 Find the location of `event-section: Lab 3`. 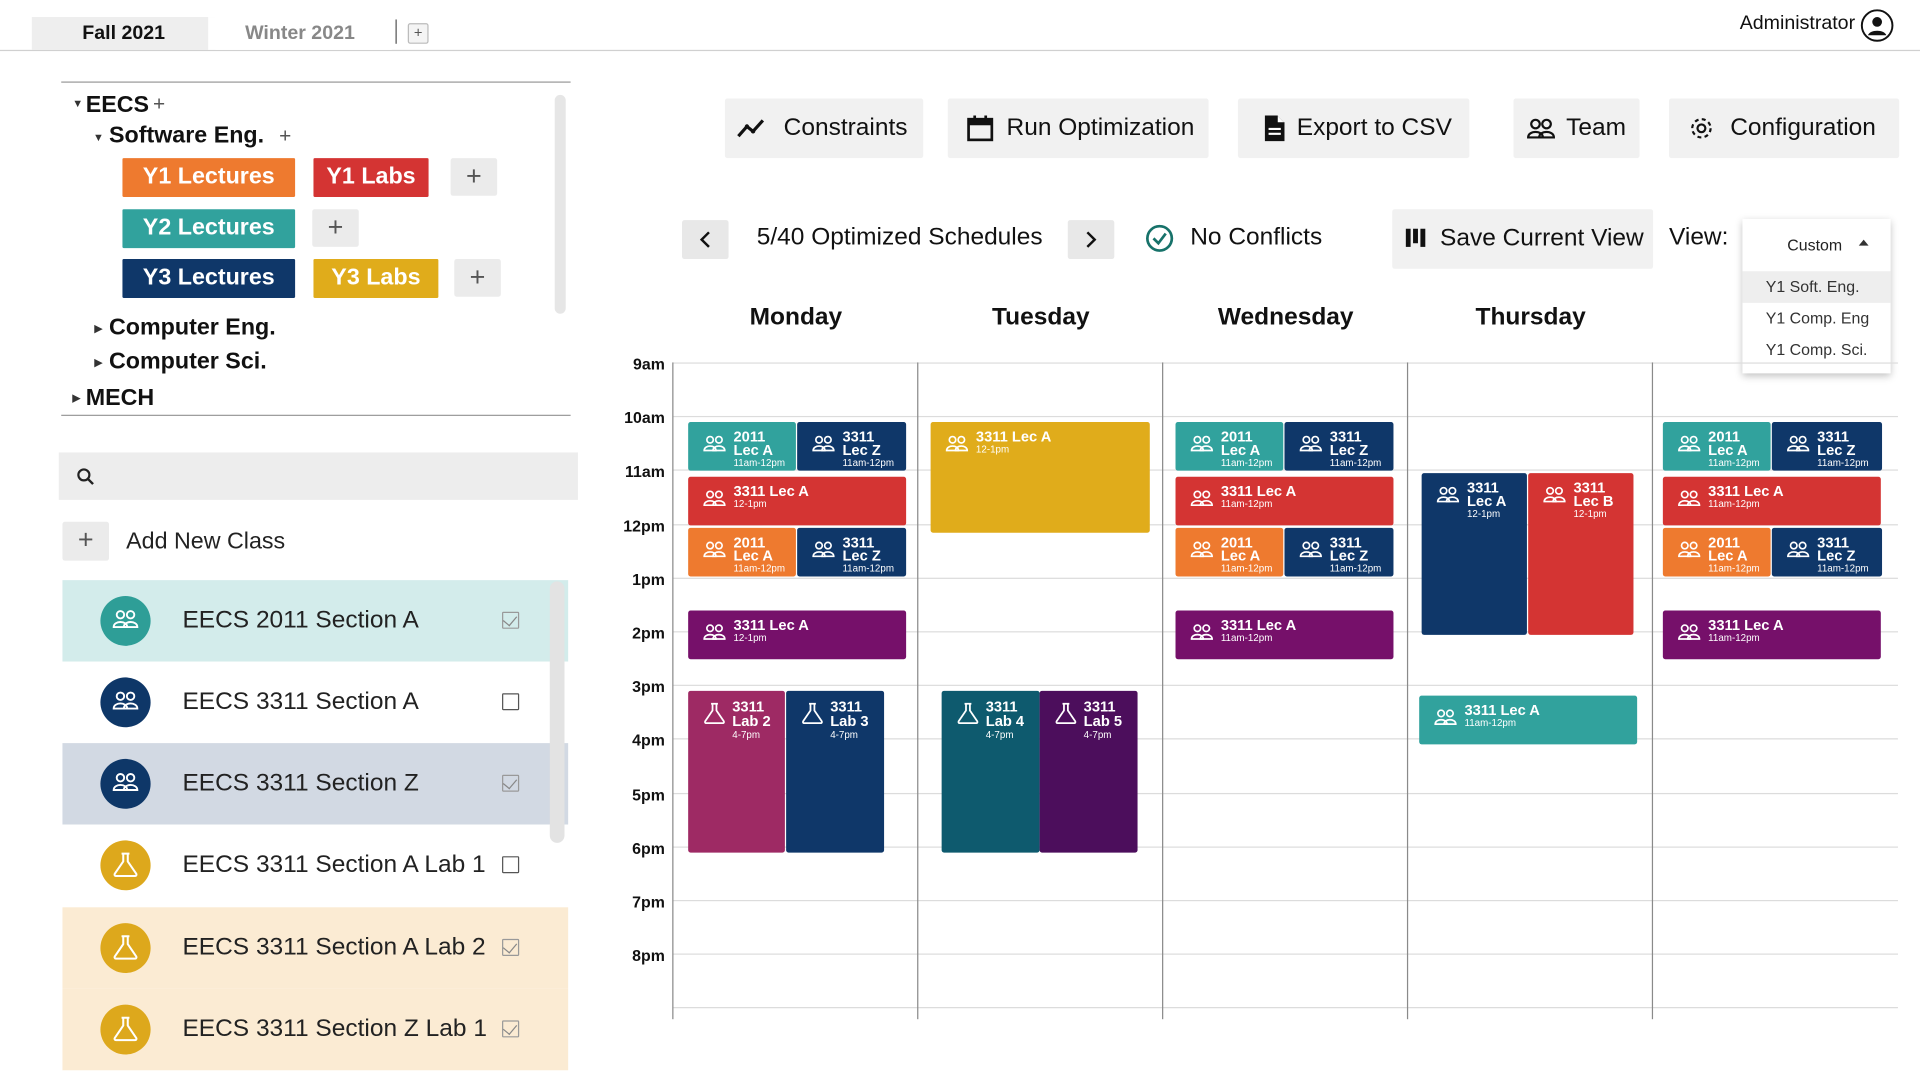

event-section: Lab 3 is located at coordinates (849, 721).